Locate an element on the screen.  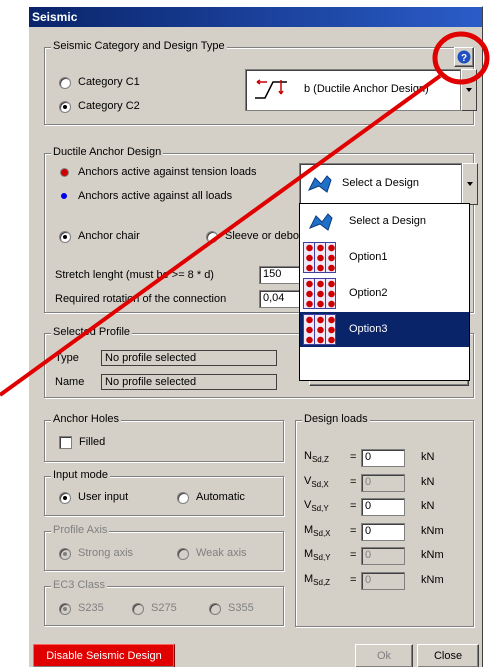
menu-item-option2: Option2 is located at coordinates (384, 293).